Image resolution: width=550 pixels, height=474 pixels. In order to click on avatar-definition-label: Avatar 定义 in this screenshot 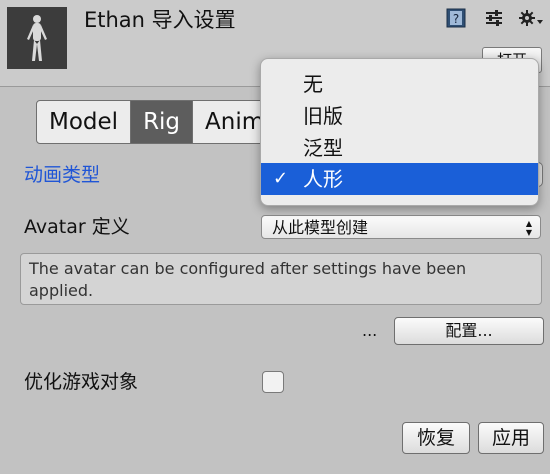, I will do `click(77, 227)`.